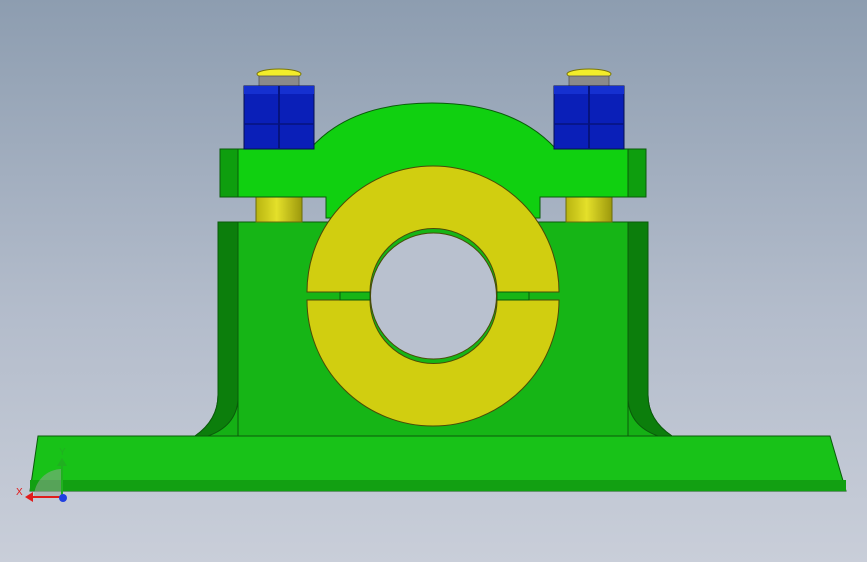 This screenshot has height=562, width=867. What do you see at coordinates (637, 173) in the screenshot?
I see `cap-right-side-face` at bounding box center [637, 173].